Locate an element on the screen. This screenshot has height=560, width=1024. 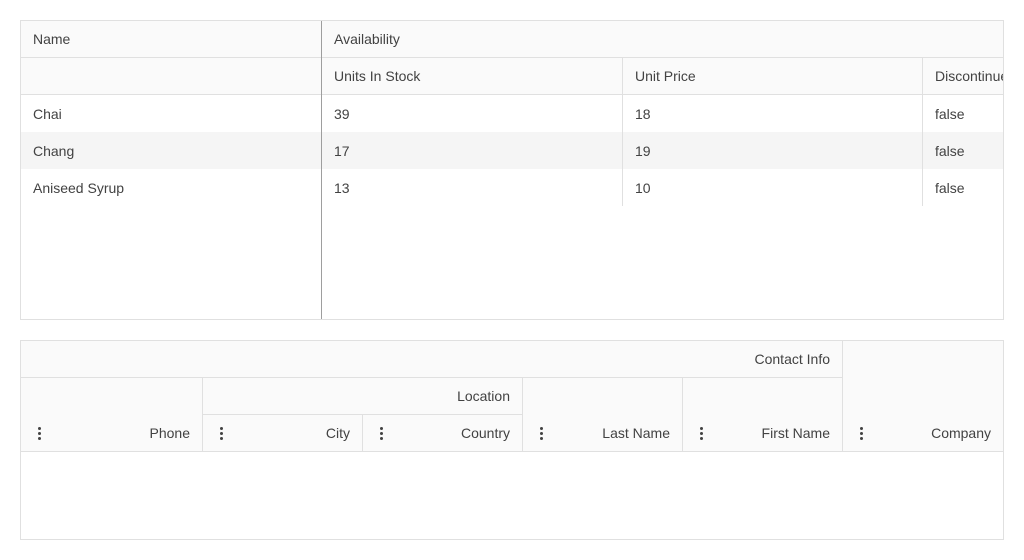
table-row: 17 19 false is located at coordinates (662, 150).